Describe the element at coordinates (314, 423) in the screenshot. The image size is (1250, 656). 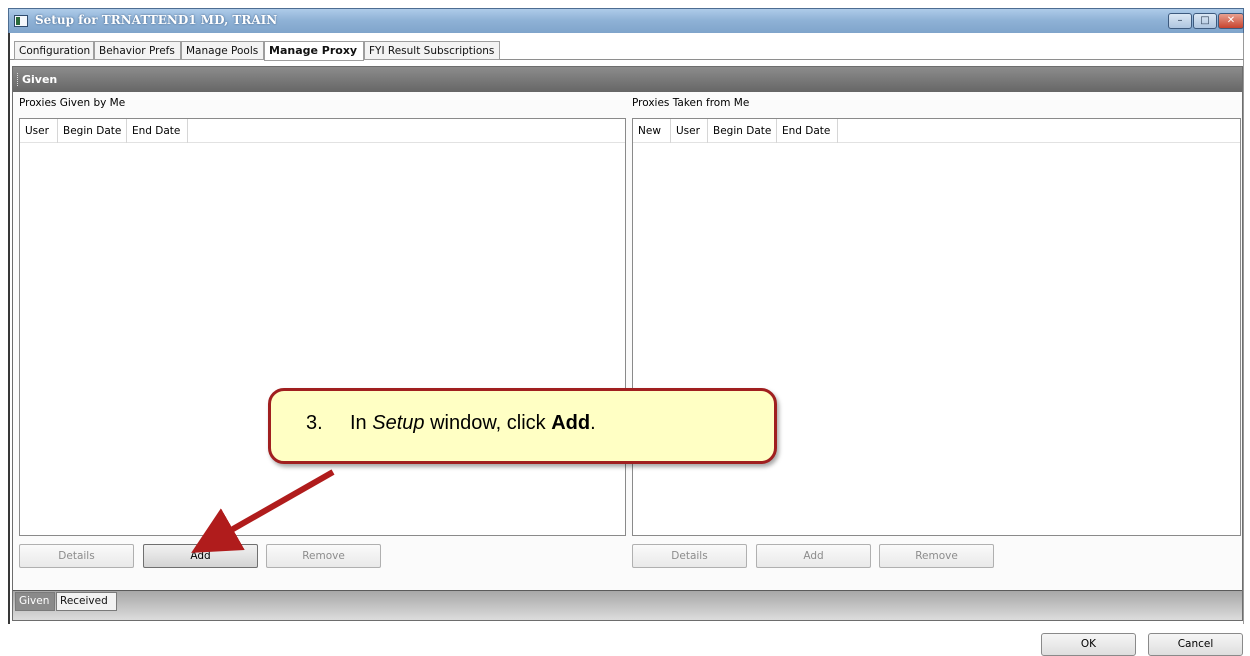
I see `callout-step-number: 3.` at that location.